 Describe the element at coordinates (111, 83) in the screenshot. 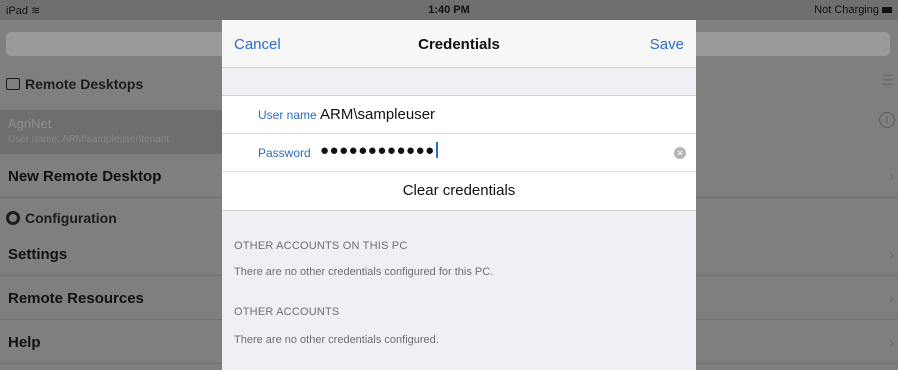

I see `section-remote-desktops: Remote Desktops` at that location.